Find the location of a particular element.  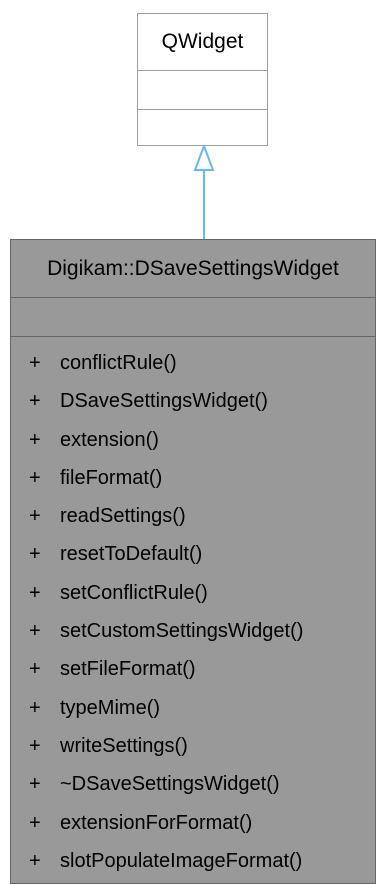

method-item: + readSettings() is located at coordinates (193, 516).